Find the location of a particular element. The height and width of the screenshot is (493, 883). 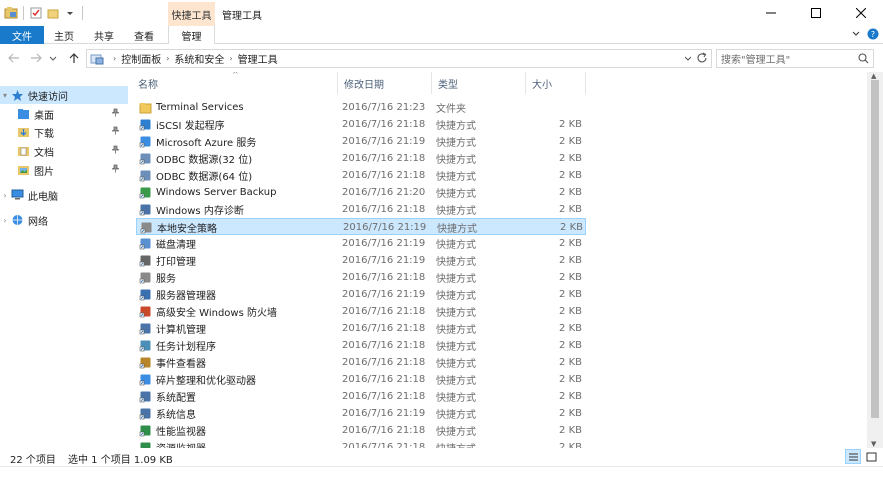

address-bar: › 控制面板 › 系统和安全 › 管理工具 is located at coordinates (399, 58).